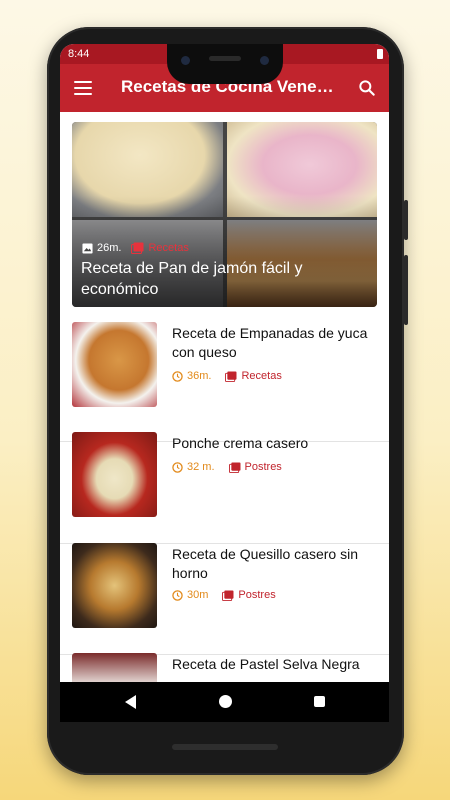 The height and width of the screenshot is (800, 450). I want to click on recipe-category: Recetas, so click(261, 376).